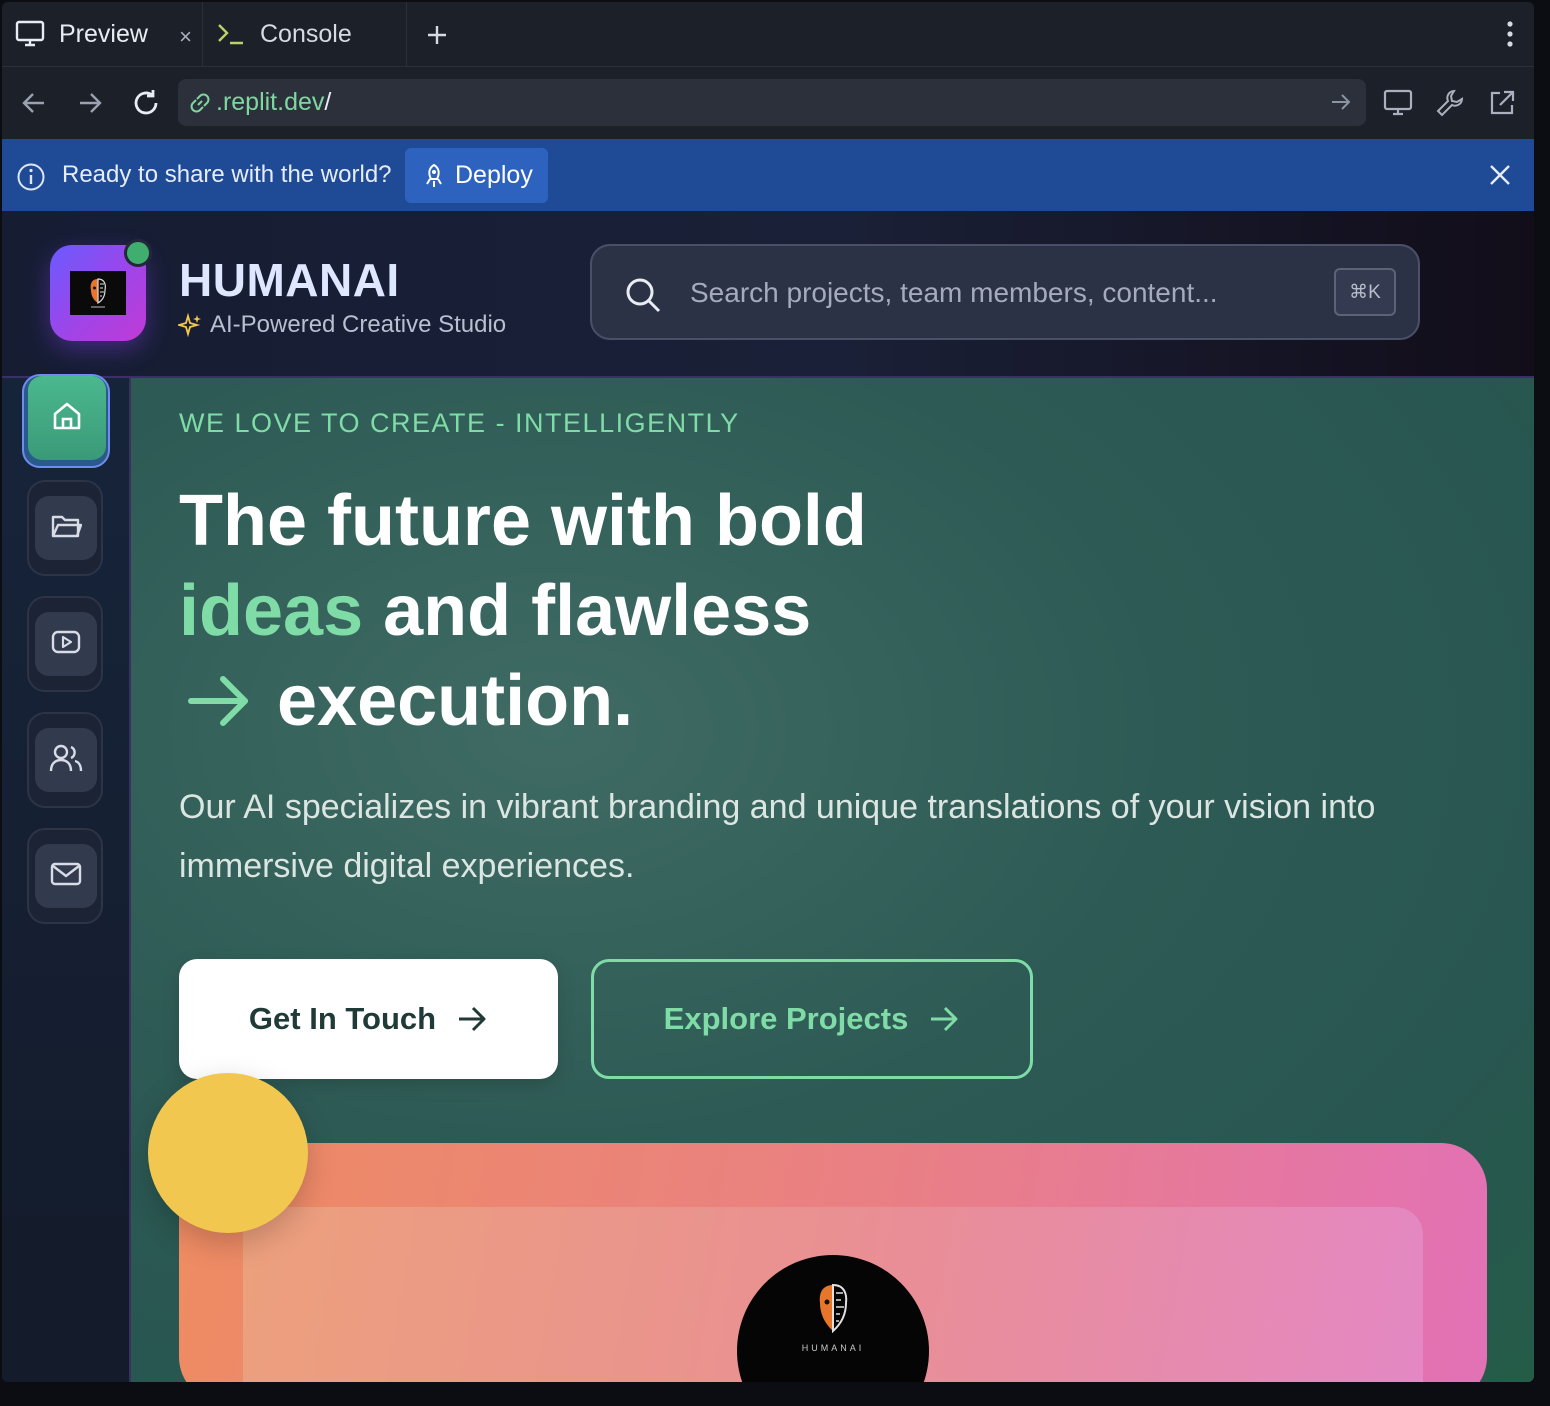 This screenshot has width=1550, height=1406. What do you see at coordinates (67, 418) in the screenshot?
I see `home-icon` at bounding box center [67, 418].